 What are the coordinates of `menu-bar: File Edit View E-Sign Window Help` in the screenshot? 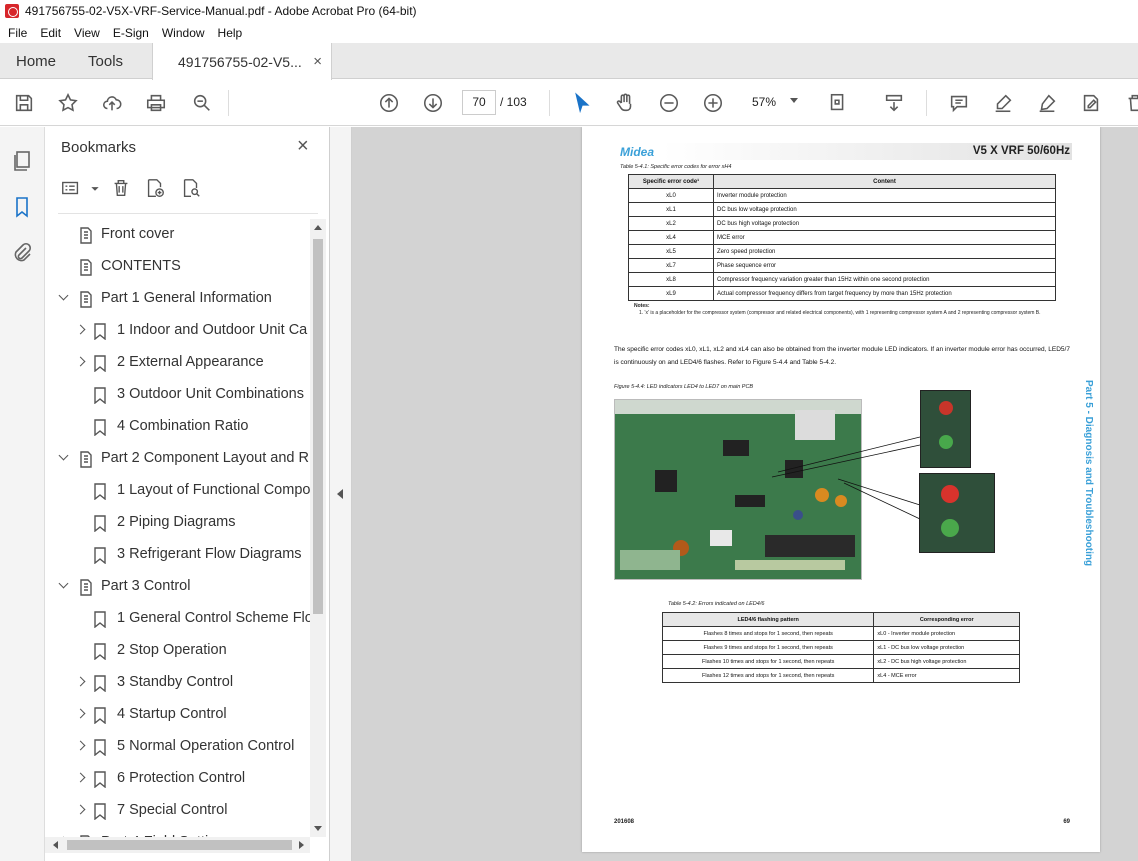 It's located at (569, 32).